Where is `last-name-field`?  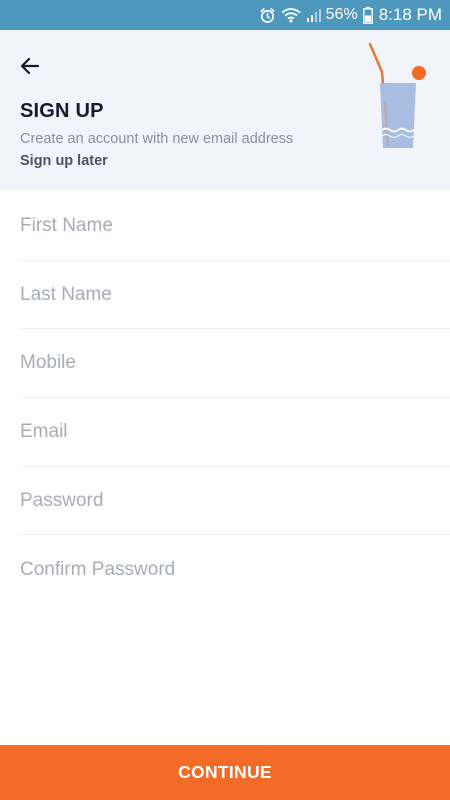
last-name-field is located at coordinates (235, 294).